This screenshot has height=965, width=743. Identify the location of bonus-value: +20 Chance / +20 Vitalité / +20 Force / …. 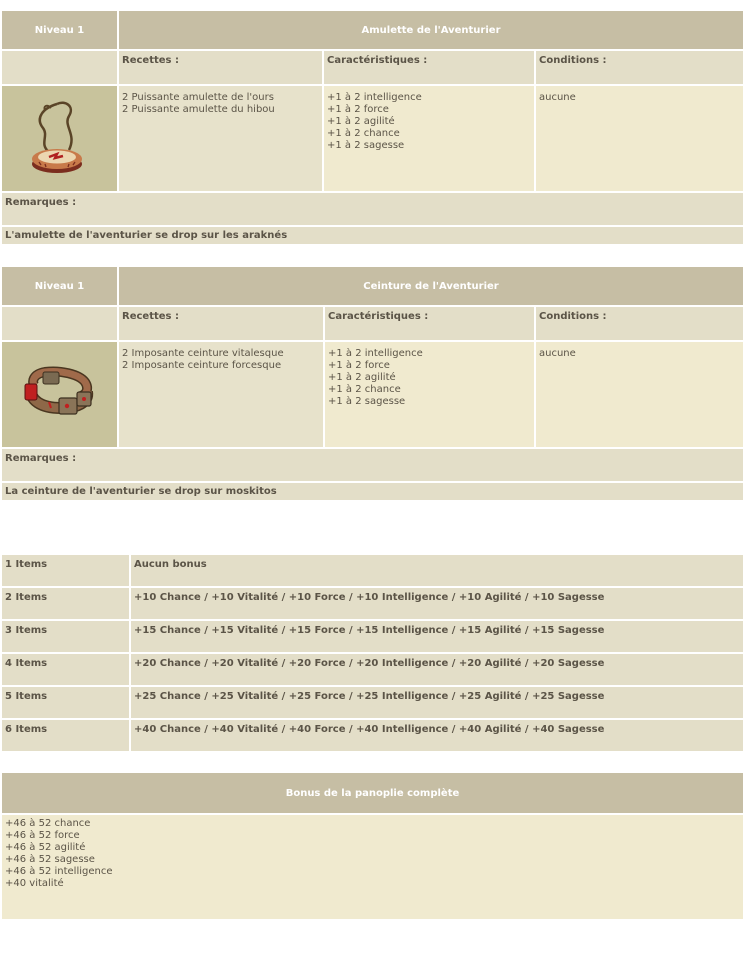
(436, 669).